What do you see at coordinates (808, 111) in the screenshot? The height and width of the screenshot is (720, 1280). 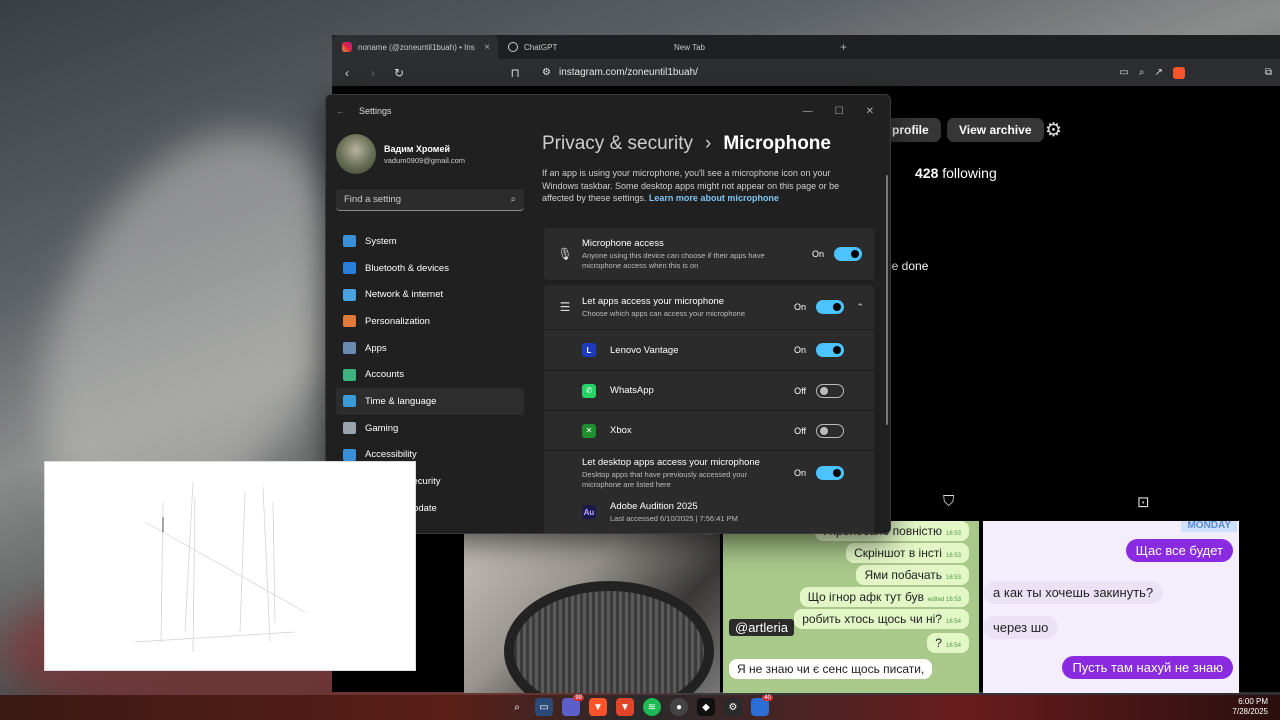 I see `minimize-icon: —` at bounding box center [808, 111].